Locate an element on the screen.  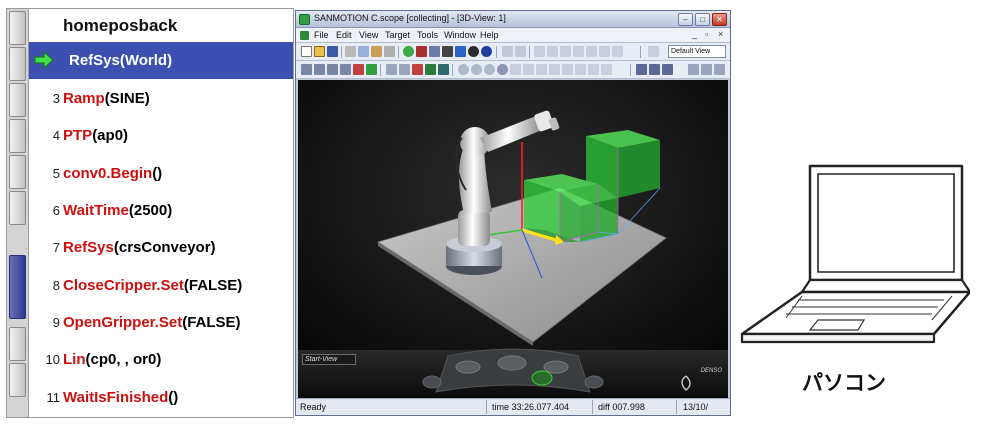
menu-help: Help is located at coordinates (489, 35).